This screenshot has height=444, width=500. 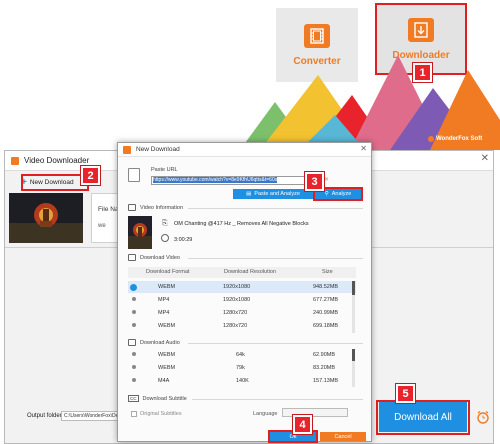 What do you see at coordinates (133, 398) in the screenshot?
I see `closed-caption-icon: CC` at bounding box center [133, 398].